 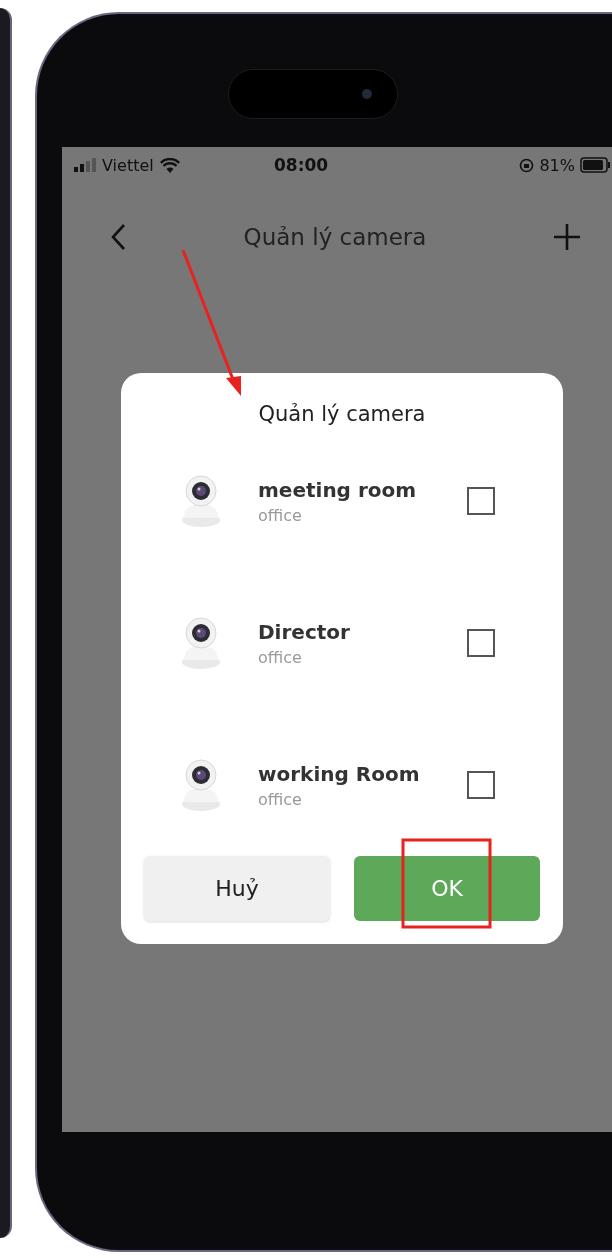 I want to click on carrier-name: Viettel, so click(x=128, y=165).